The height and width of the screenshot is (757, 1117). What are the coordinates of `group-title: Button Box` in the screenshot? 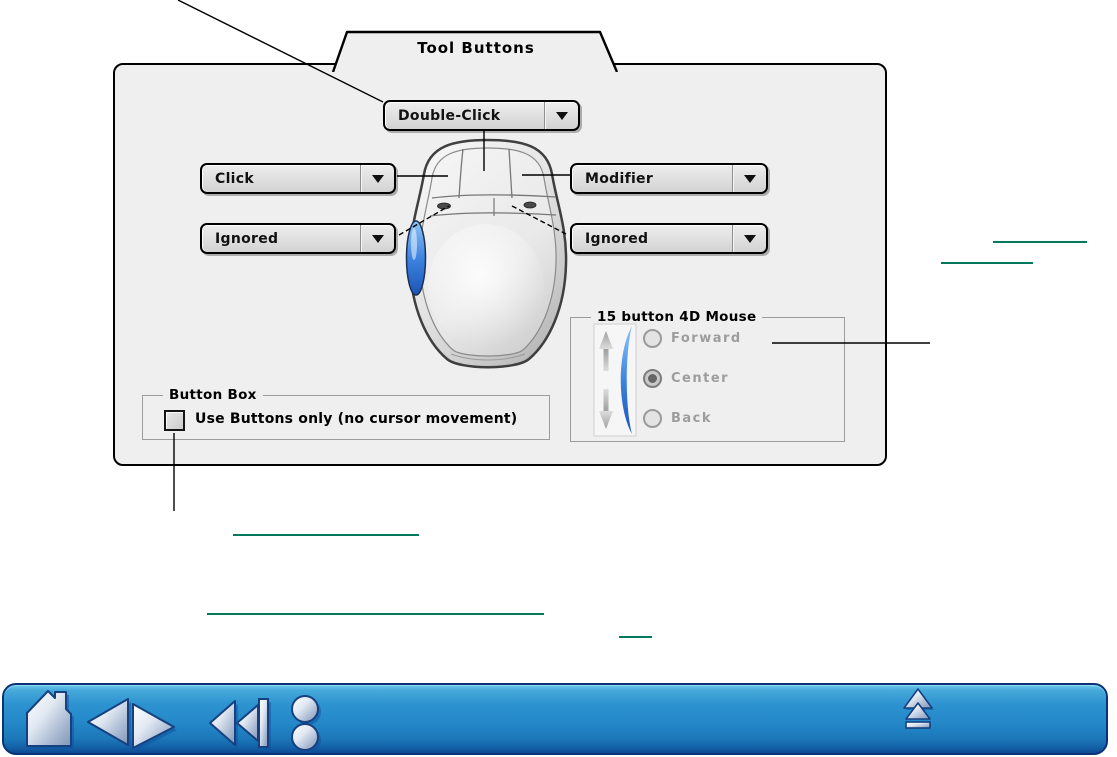 It's located at (213, 395).